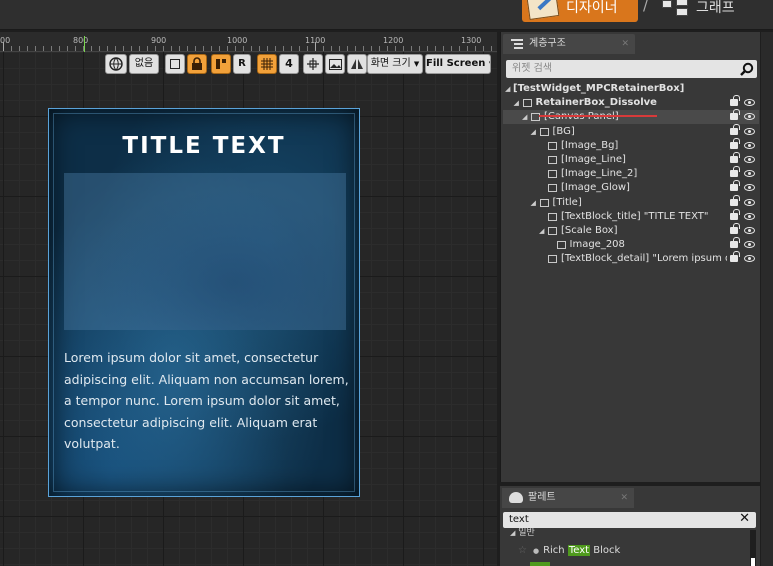 This screenshot has height=566, width=773. What do you see at coordinates (631, 89) in the screenshot?
I see `hierarchy-row: ◢ [TestWidget_MPCRetainerBox]` at bounding box center [631, 89].